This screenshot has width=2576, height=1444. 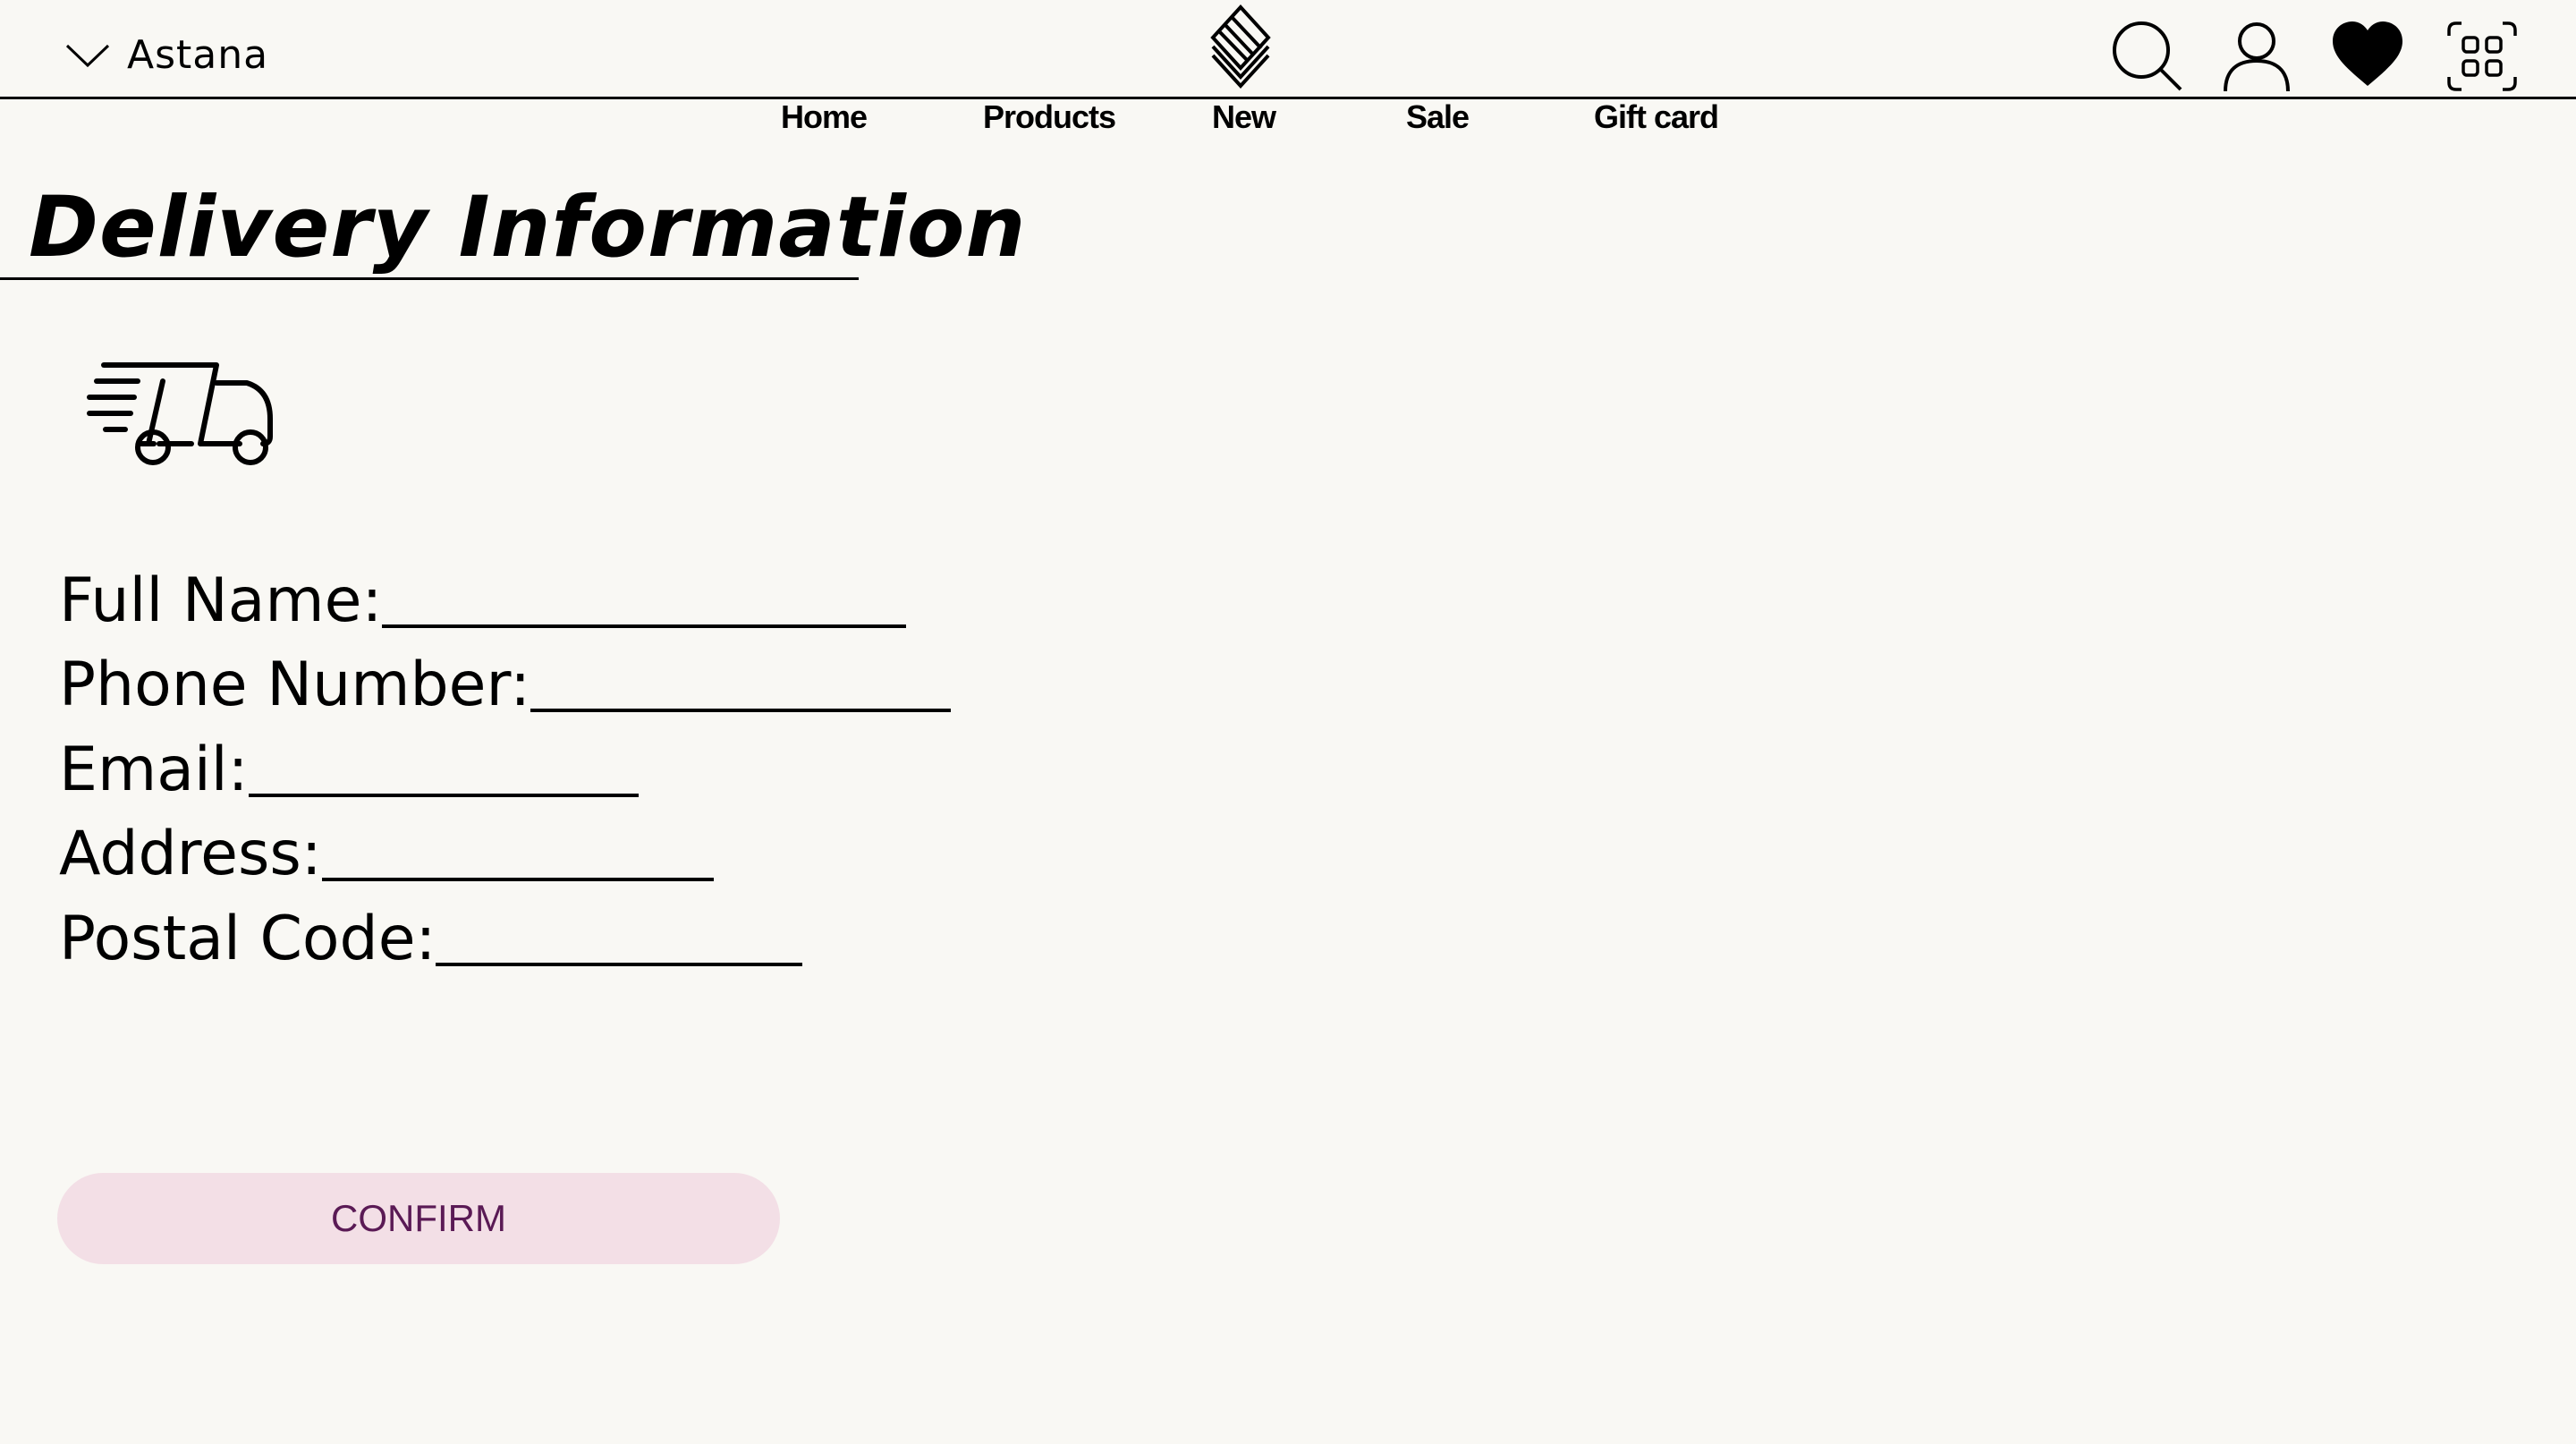 I want to click on full-name-label: Full Name:, so click(x=221, y=600).